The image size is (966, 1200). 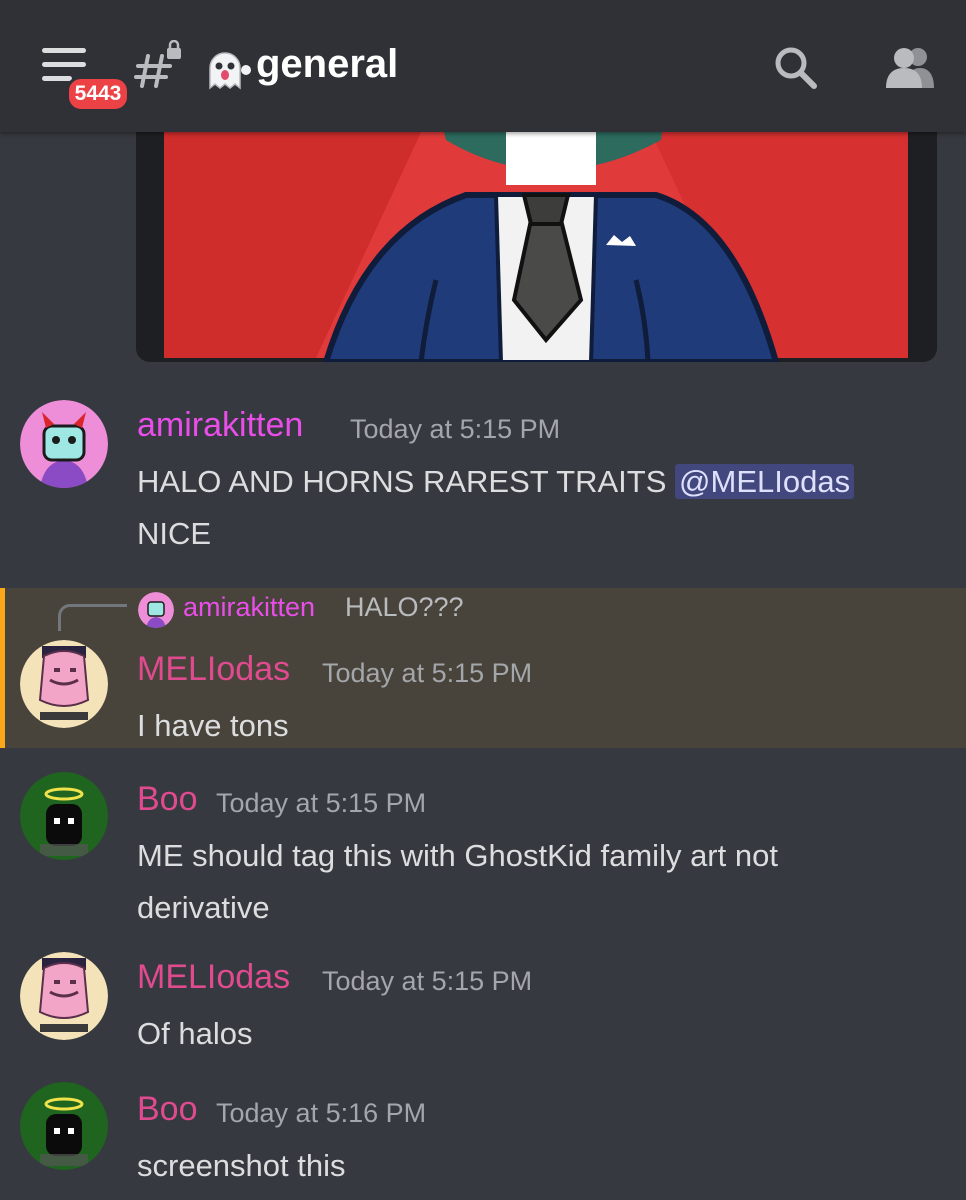 What do you see at coordinates (241, 1165) in the screenshot?
I see `message-text: screenshot this` at bounding box center [241, 1165].